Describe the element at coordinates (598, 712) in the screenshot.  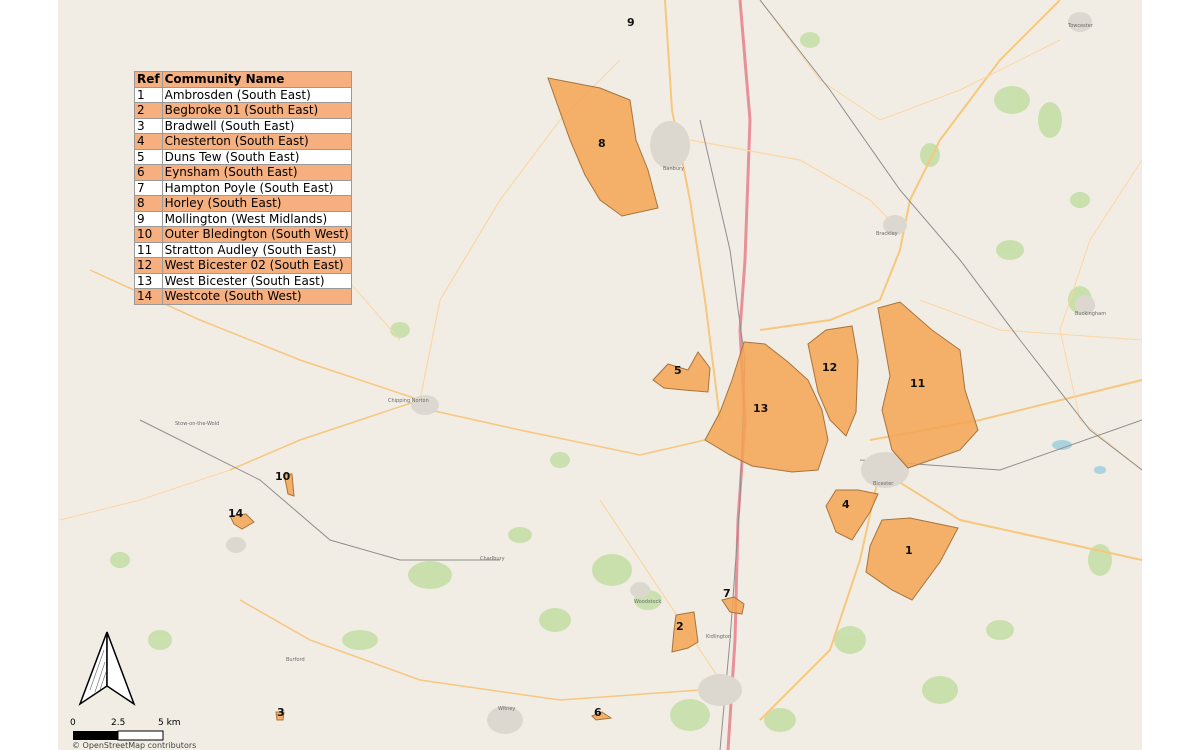
I see `label-6: 6` at that location.